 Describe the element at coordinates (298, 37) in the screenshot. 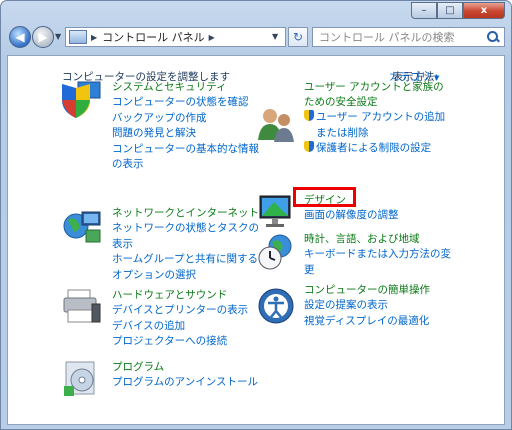

I see `refresh-button: ↻` at that location.